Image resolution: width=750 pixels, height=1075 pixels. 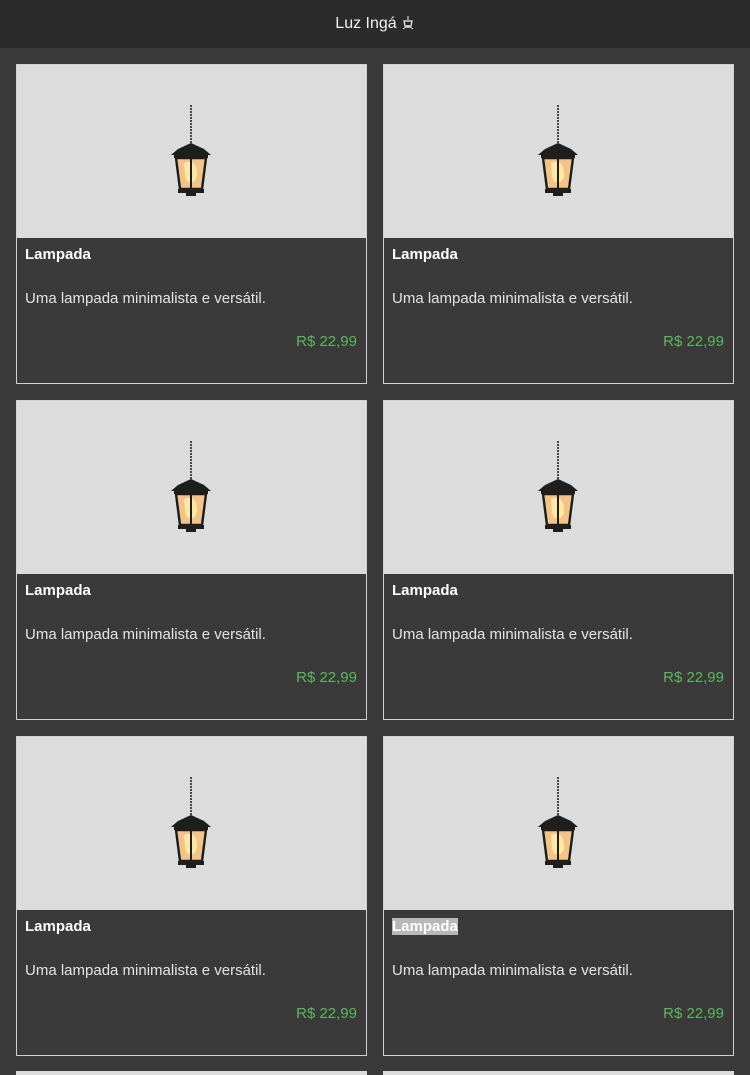 I want to click on app-header: Luz Ingá, so click(x=375, y=24).